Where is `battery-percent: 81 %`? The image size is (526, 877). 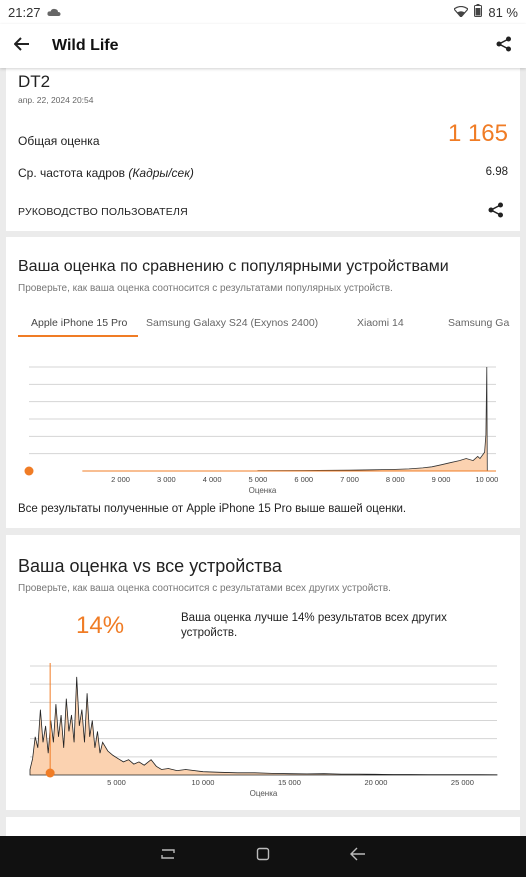 battery-percent: 81 % is located at coordinates (503, 12).